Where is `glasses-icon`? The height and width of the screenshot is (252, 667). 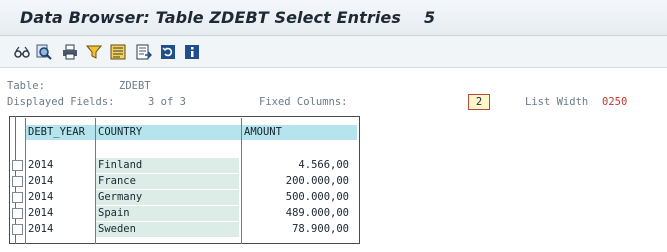 glasses-icon is located at coordinates (22, 52).